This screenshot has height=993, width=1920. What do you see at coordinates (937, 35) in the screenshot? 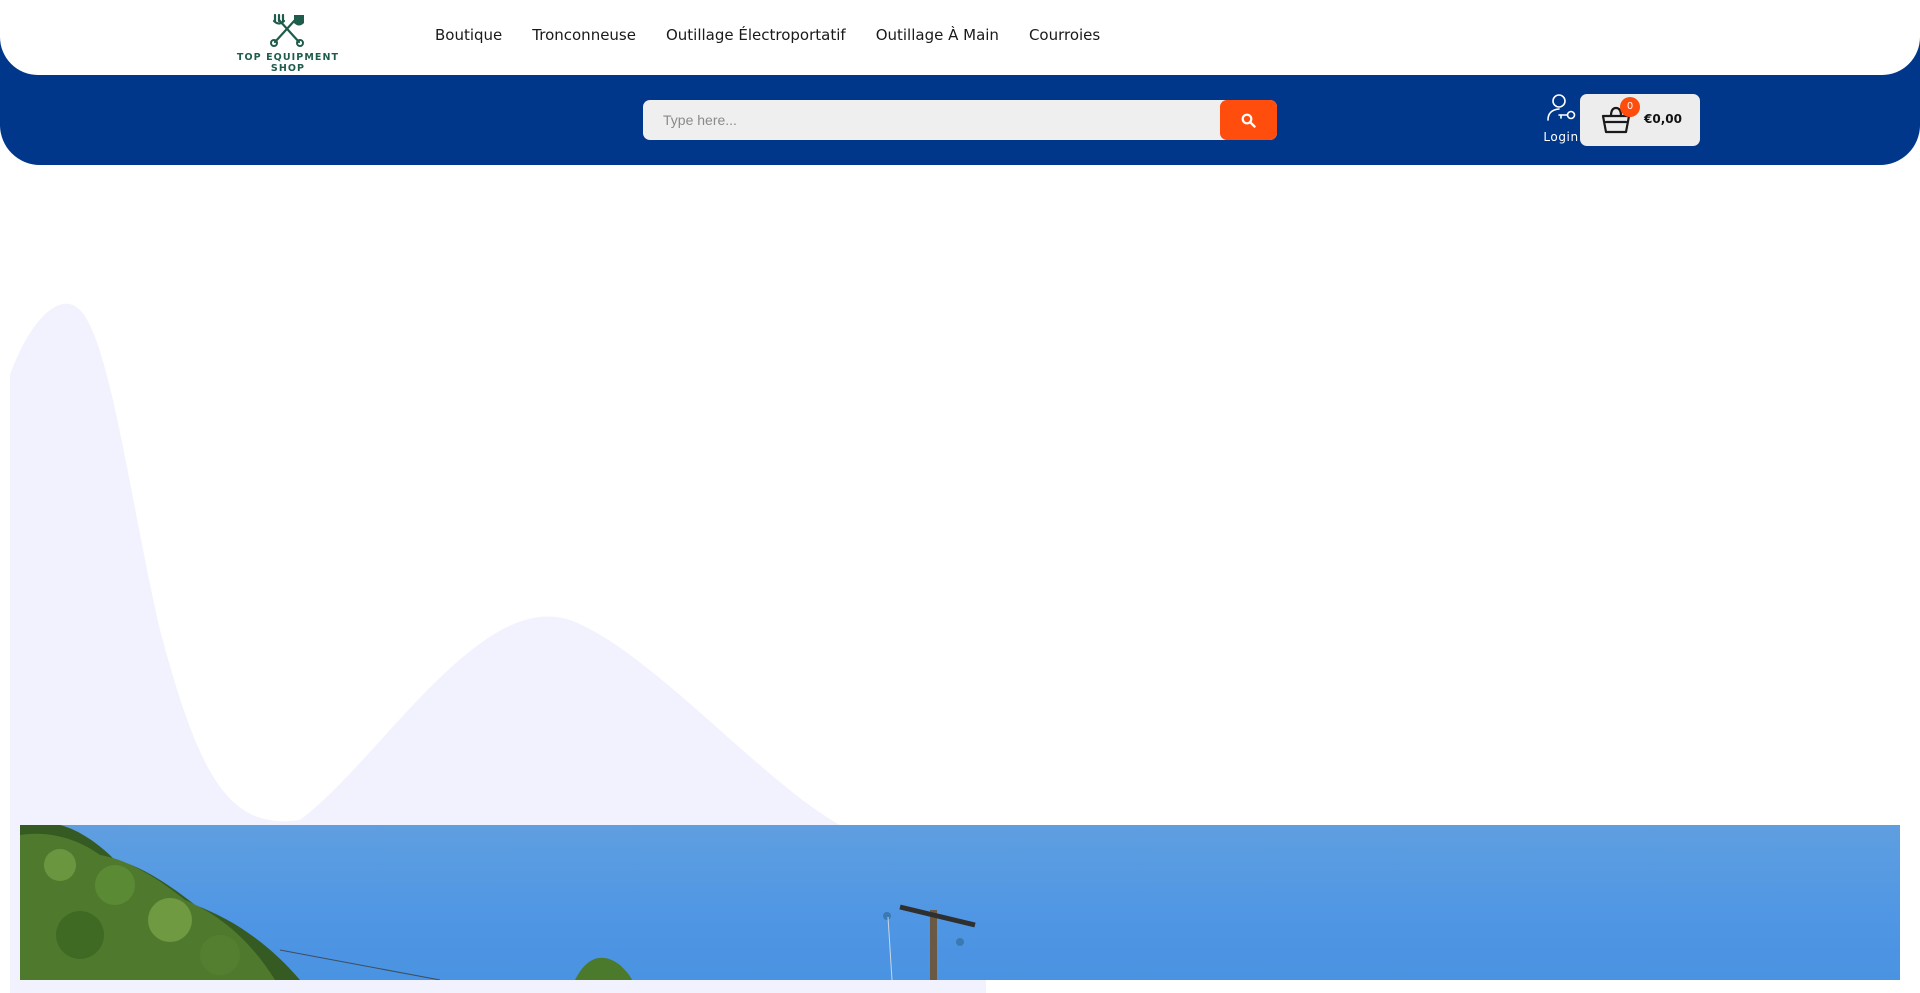
I see `nav-item-outillage-a-main: Outillage À Main` at bounding box center [937, 35].